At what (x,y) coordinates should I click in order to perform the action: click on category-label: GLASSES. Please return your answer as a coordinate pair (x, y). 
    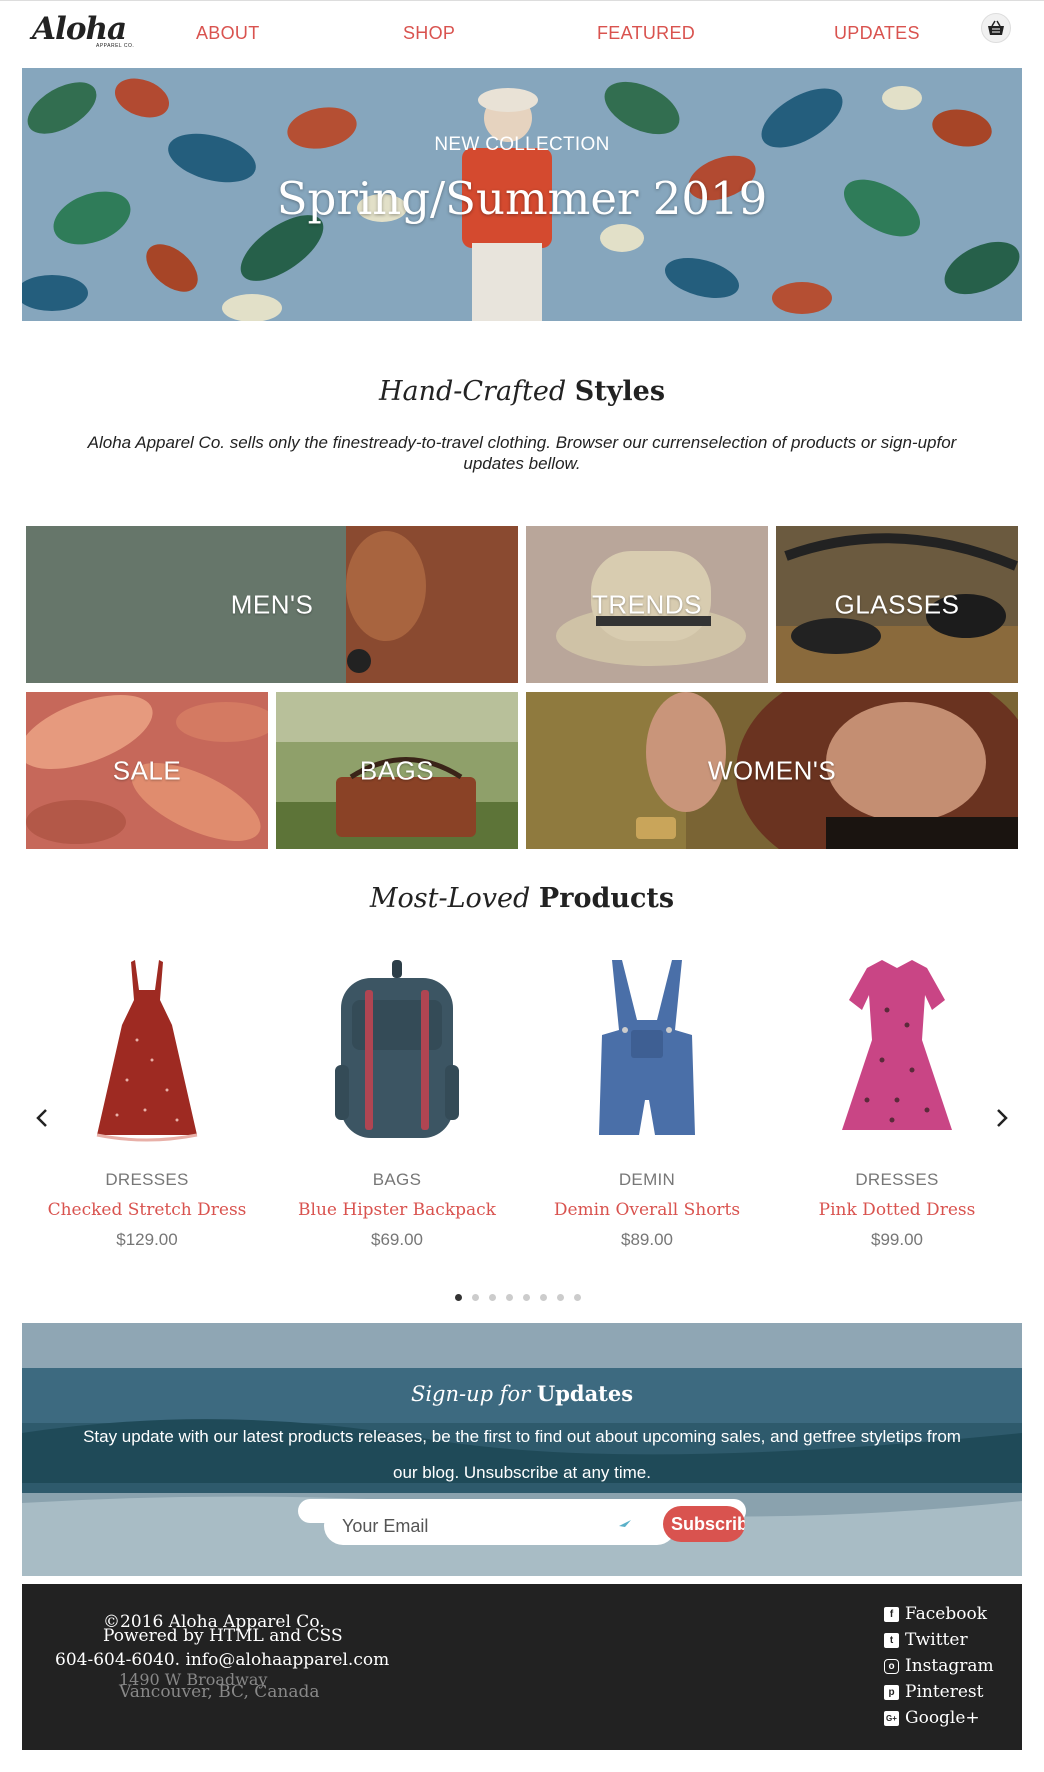
    Looking at the image, I should click on (897, 604).